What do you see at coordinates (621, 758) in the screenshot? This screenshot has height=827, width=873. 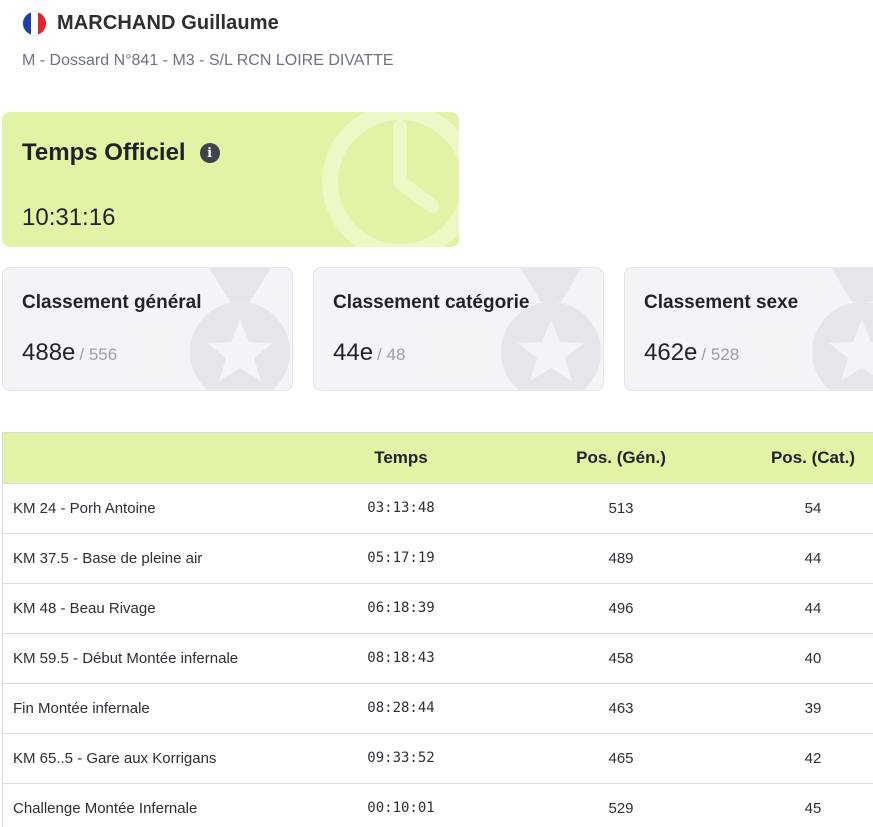 I see `pos-gen-cell: 465` at bounding box center [621, 758].